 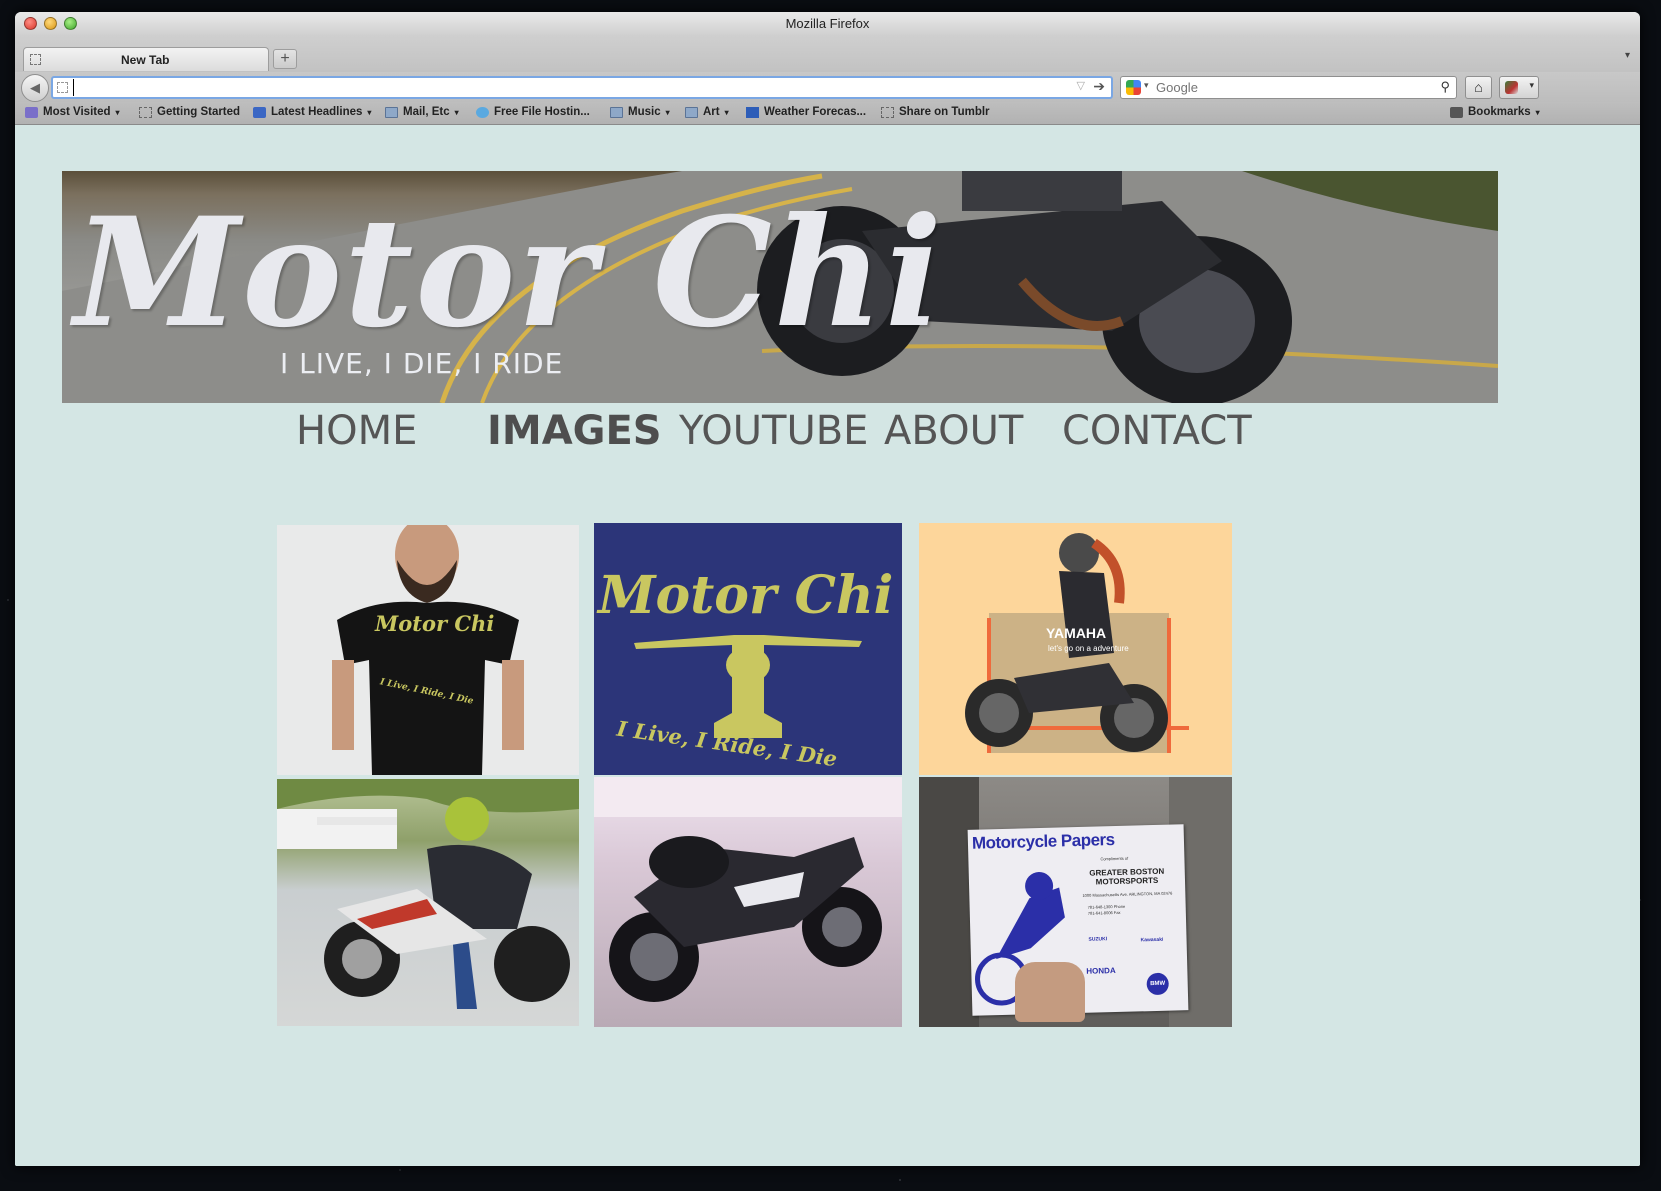 I want to click on brand-honda: HONDA, so click(x=1101, y=971).